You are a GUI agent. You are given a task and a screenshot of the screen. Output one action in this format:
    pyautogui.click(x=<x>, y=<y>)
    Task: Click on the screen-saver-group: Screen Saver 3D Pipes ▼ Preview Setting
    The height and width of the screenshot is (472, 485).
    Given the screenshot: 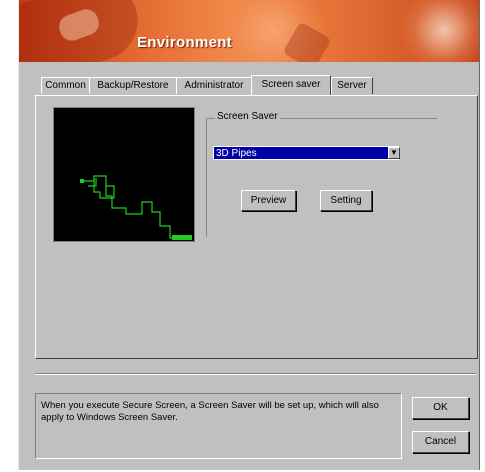 What is the action you would take?
    pyautogui.click(x=321, y=174)
    